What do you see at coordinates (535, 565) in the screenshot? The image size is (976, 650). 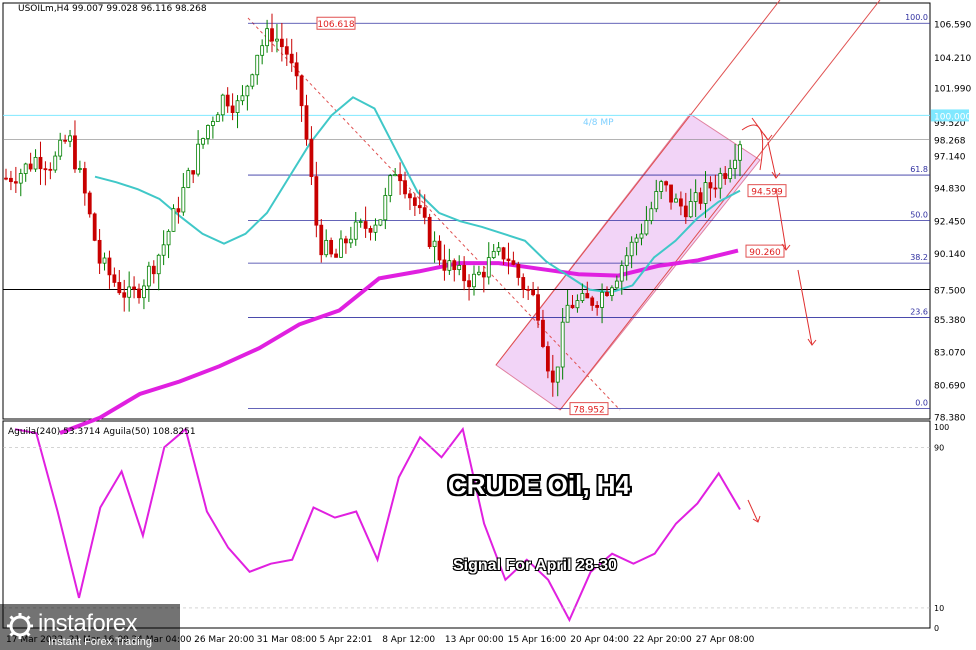 I see `signal-subtitle-overlay: Signal For April 28-30` at bounding box center [535, 565].